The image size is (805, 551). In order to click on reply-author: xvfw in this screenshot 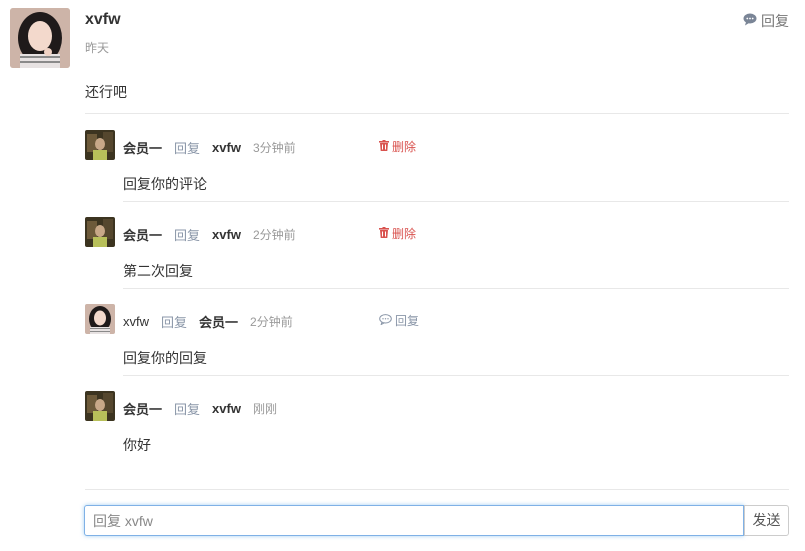, I will do `click(136, 321)`.